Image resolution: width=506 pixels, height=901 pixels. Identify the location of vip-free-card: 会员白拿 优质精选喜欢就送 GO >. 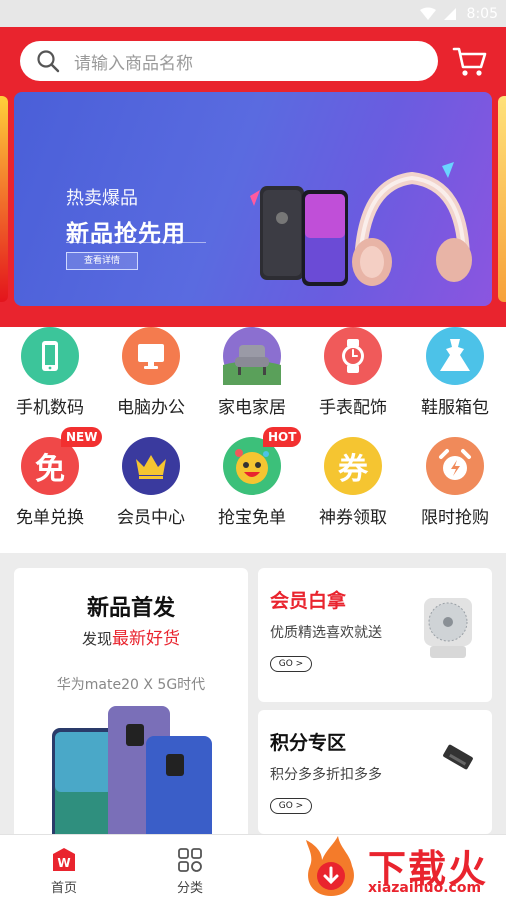
(375, 635).